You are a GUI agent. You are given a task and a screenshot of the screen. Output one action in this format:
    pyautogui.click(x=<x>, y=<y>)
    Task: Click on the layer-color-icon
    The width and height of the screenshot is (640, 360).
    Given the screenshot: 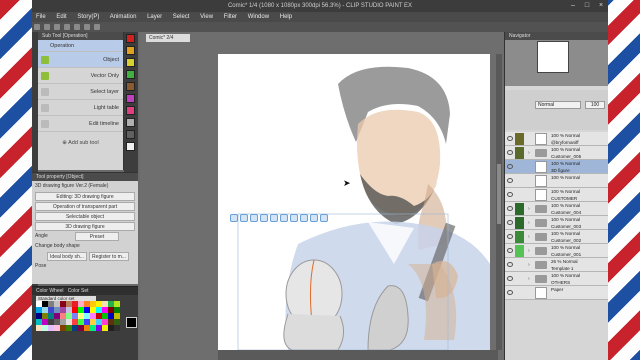 What is the action you would take?
    pyautogui.click(x=519, y=237)
    